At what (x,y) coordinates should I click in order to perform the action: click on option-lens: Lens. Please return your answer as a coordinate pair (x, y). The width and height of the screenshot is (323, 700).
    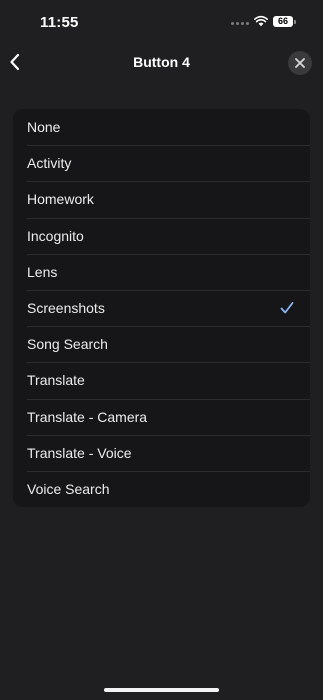
    Looking at the image, I should click on (161, 271).